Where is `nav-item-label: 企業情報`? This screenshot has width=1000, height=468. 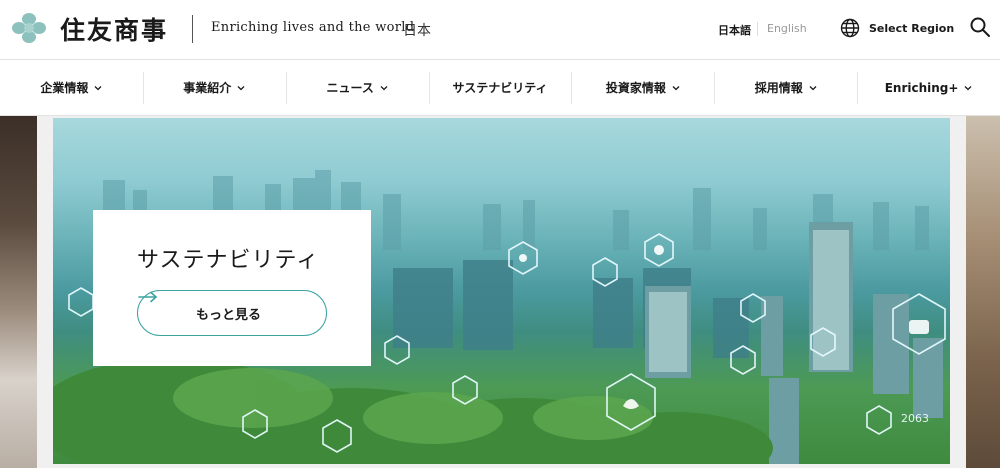
nav-item-label: 企業情報 is located at coordinates (64, 88).